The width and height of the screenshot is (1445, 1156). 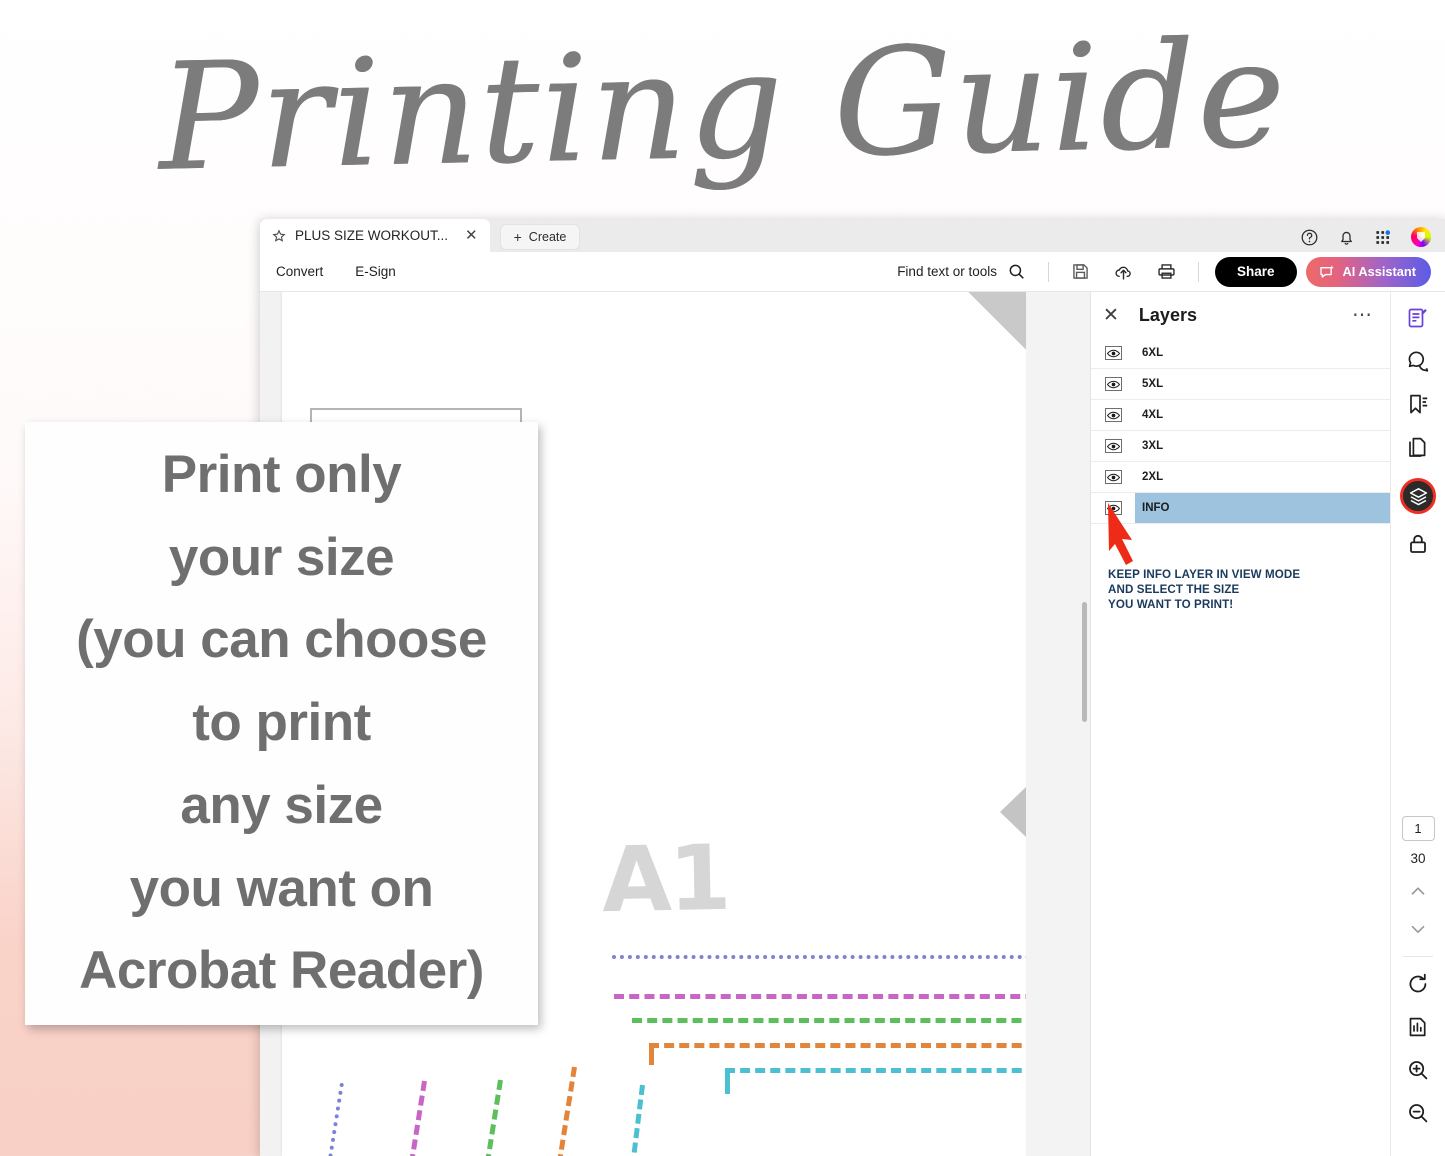 I want to click on pattern-corner-cyan, so click(x=727, y=1081).